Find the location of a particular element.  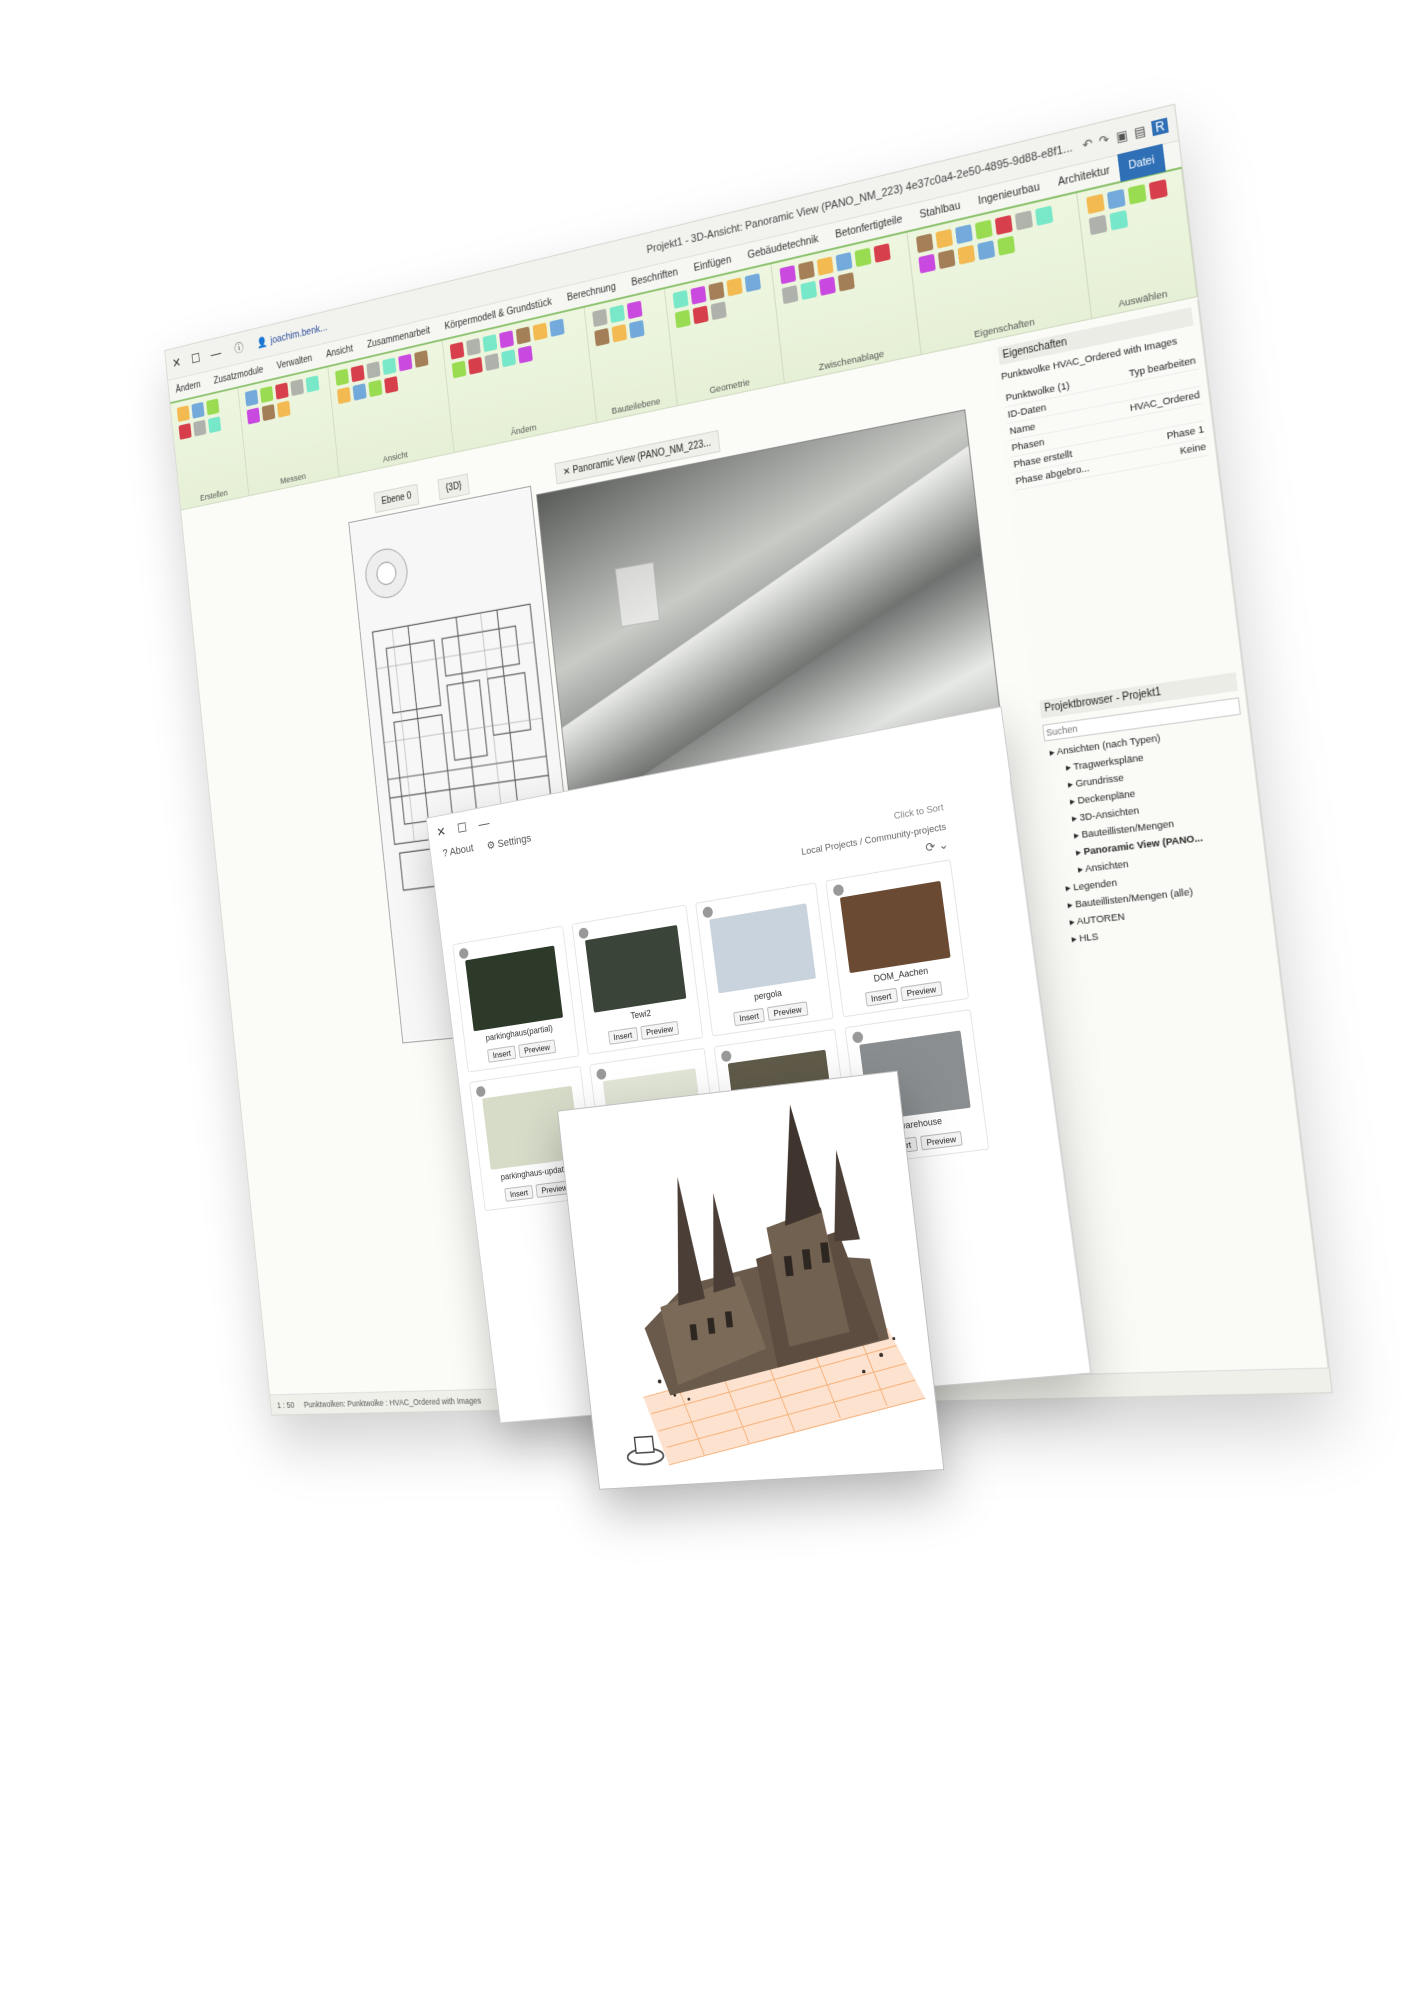

save-icon: ▣ is located at coordinates (1122, 136).